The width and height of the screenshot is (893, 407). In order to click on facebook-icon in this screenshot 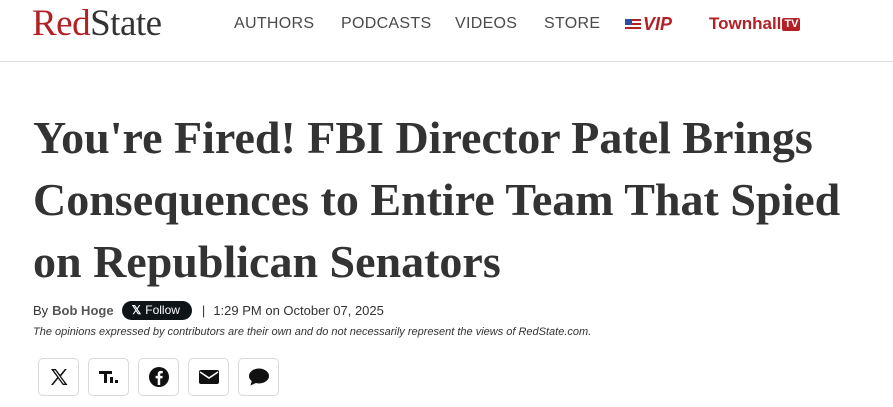, I will do `click(159, 377)`.